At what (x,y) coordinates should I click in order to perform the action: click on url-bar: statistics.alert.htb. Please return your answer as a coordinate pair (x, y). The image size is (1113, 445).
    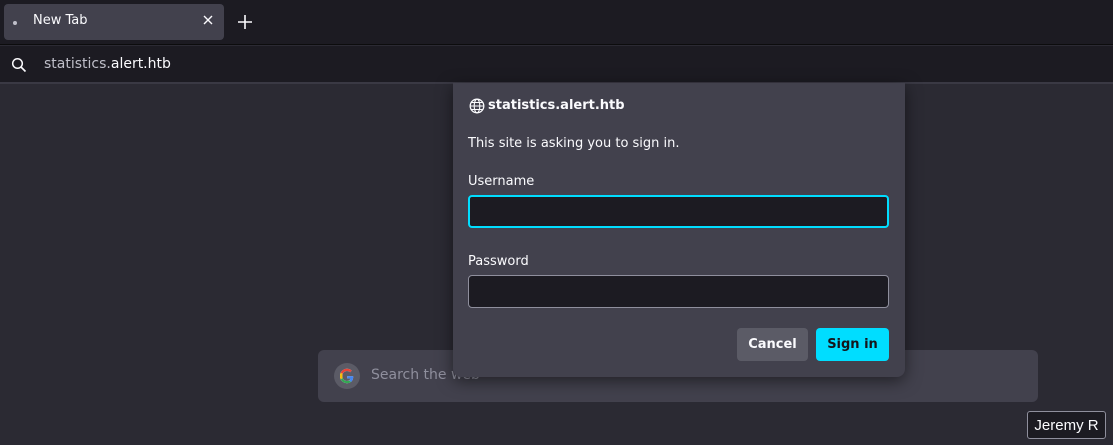
    Looking at the image, I should click on (556, 64).